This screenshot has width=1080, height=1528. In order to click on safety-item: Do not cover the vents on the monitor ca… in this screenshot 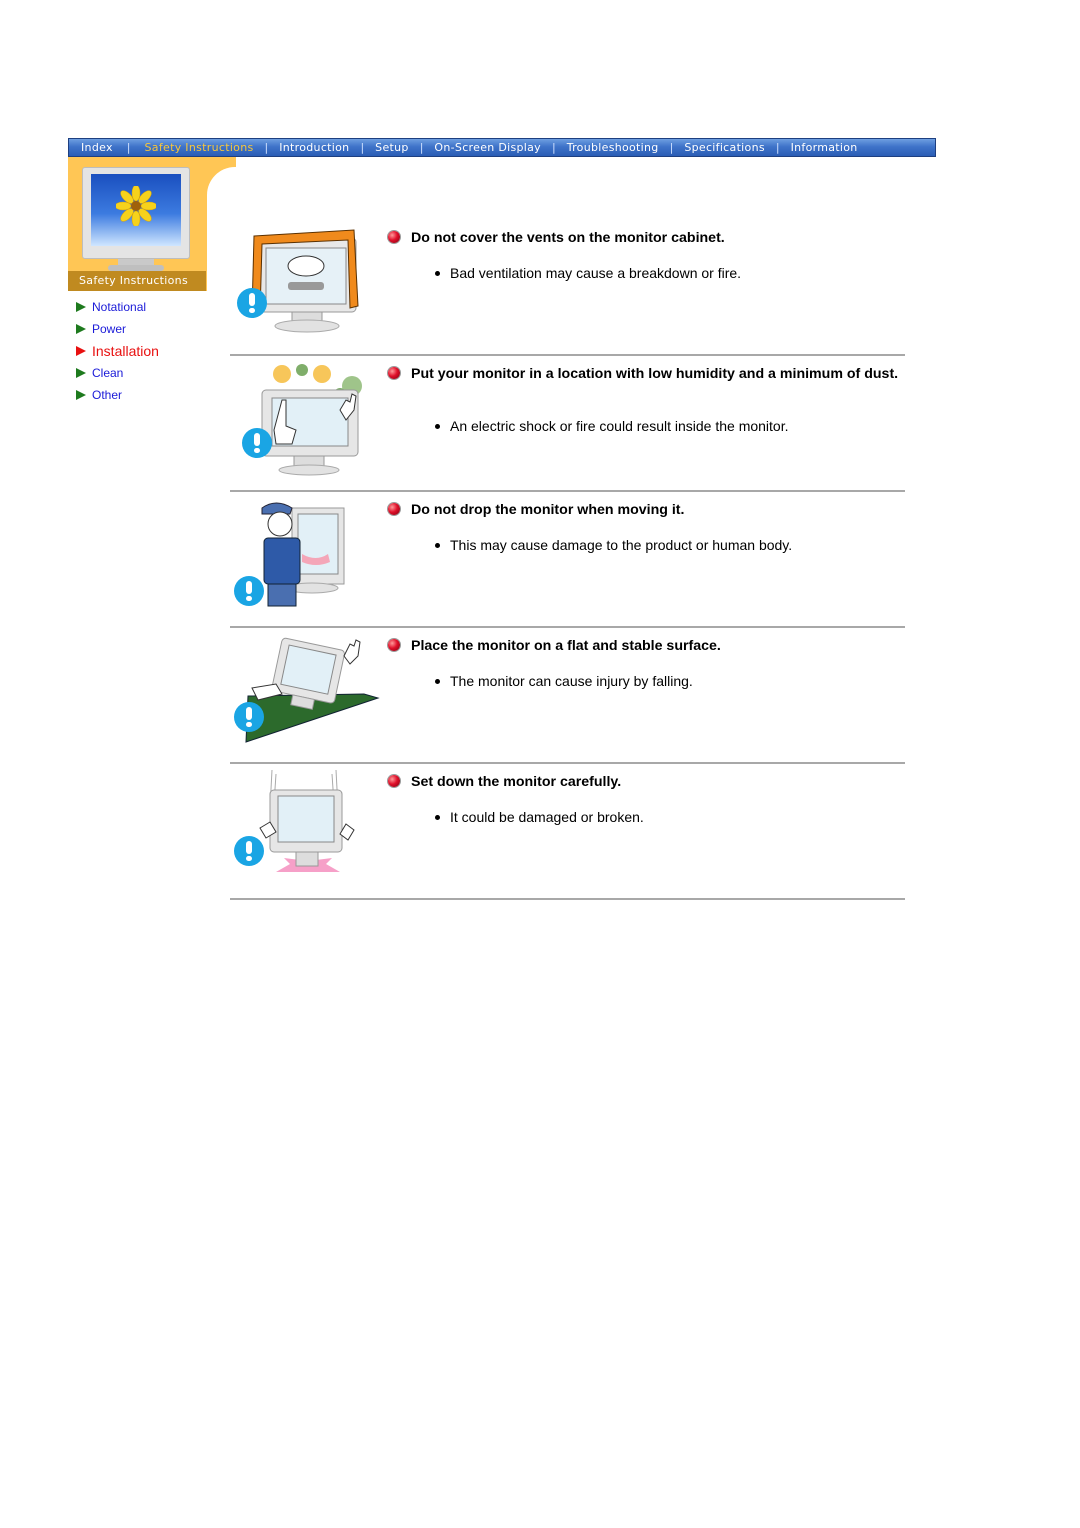, I will do `click(567, 288)`.